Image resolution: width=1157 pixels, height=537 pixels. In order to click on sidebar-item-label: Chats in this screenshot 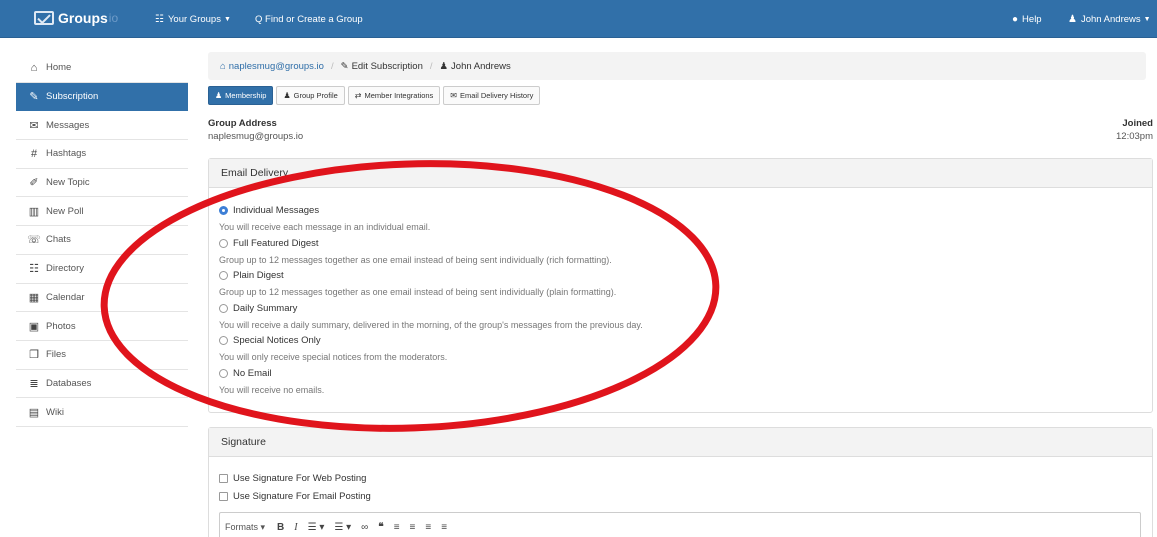, I will do `click(58, 240)`.